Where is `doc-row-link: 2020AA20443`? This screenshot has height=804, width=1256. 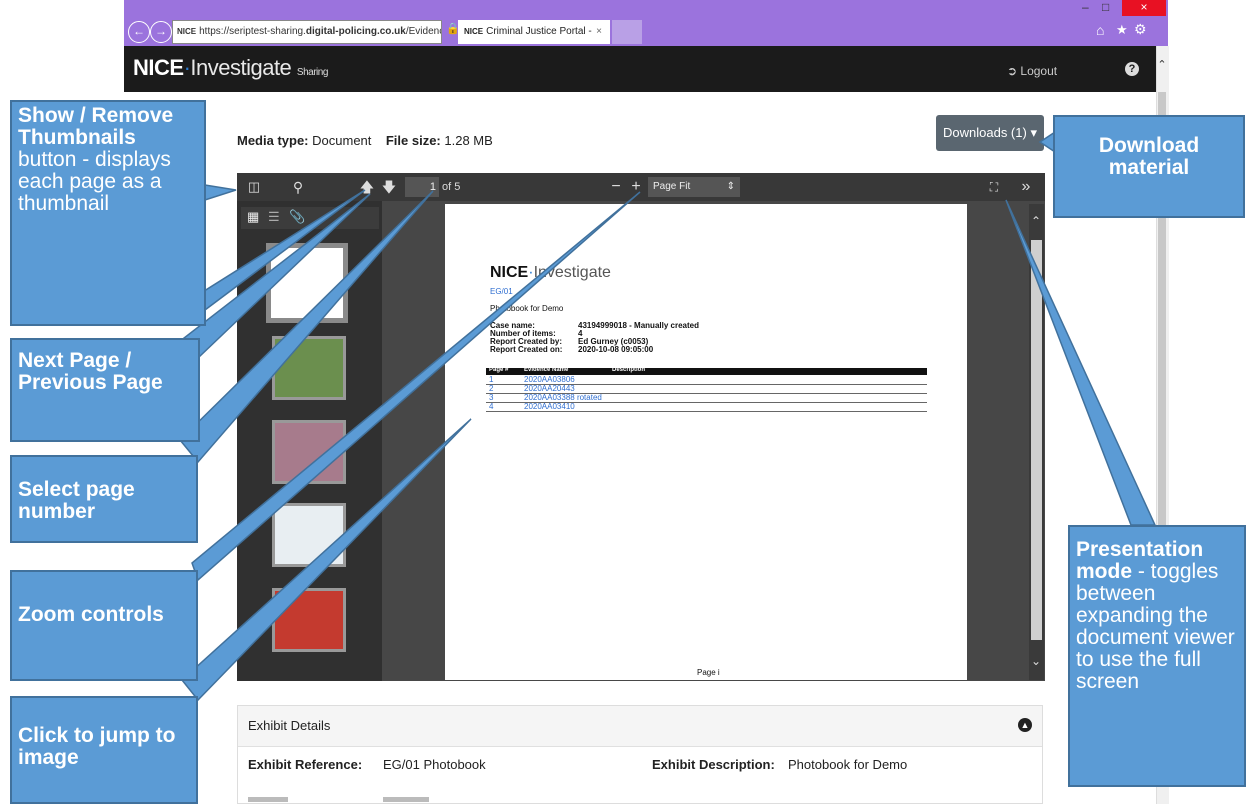
doc-row-link: 2020AA20443 is located at coordinates (549, 388).